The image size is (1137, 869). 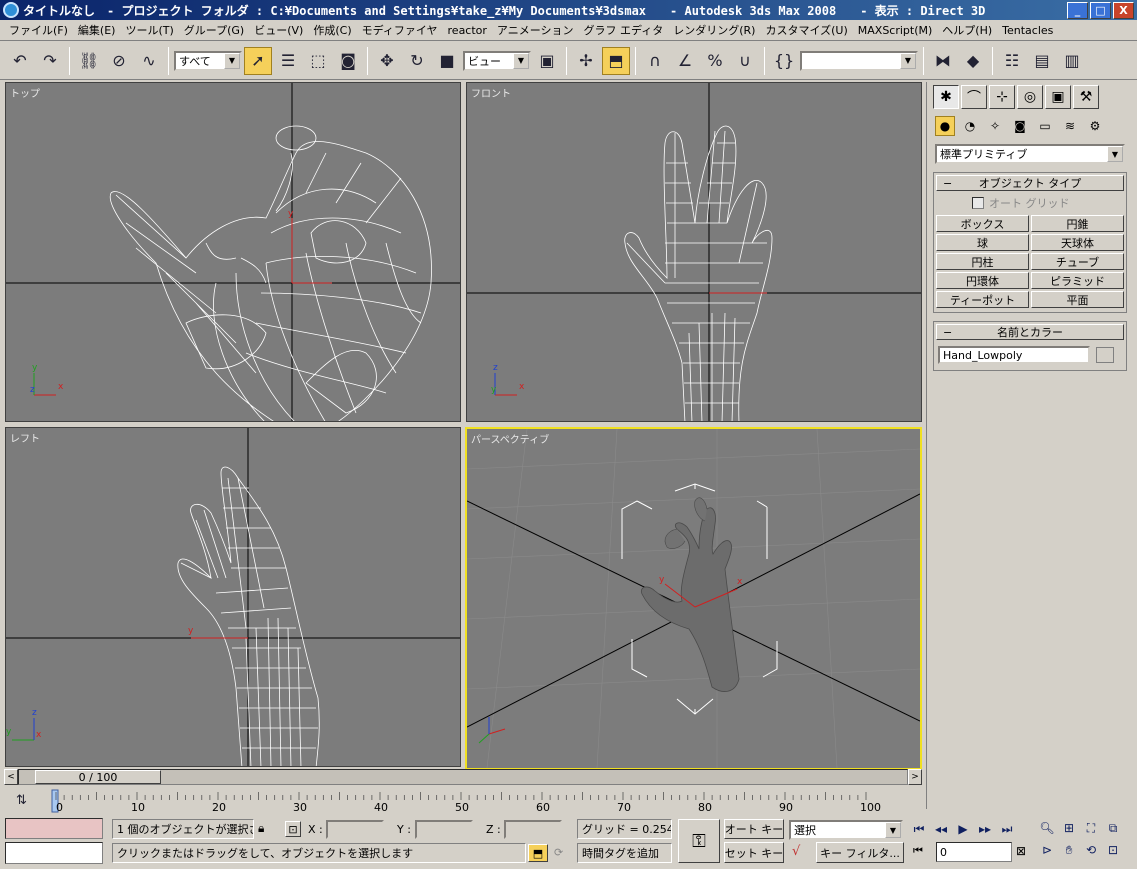 I want to click on name-color-rollout-header: − 名前とカラー, so click(x=1030, y=332).